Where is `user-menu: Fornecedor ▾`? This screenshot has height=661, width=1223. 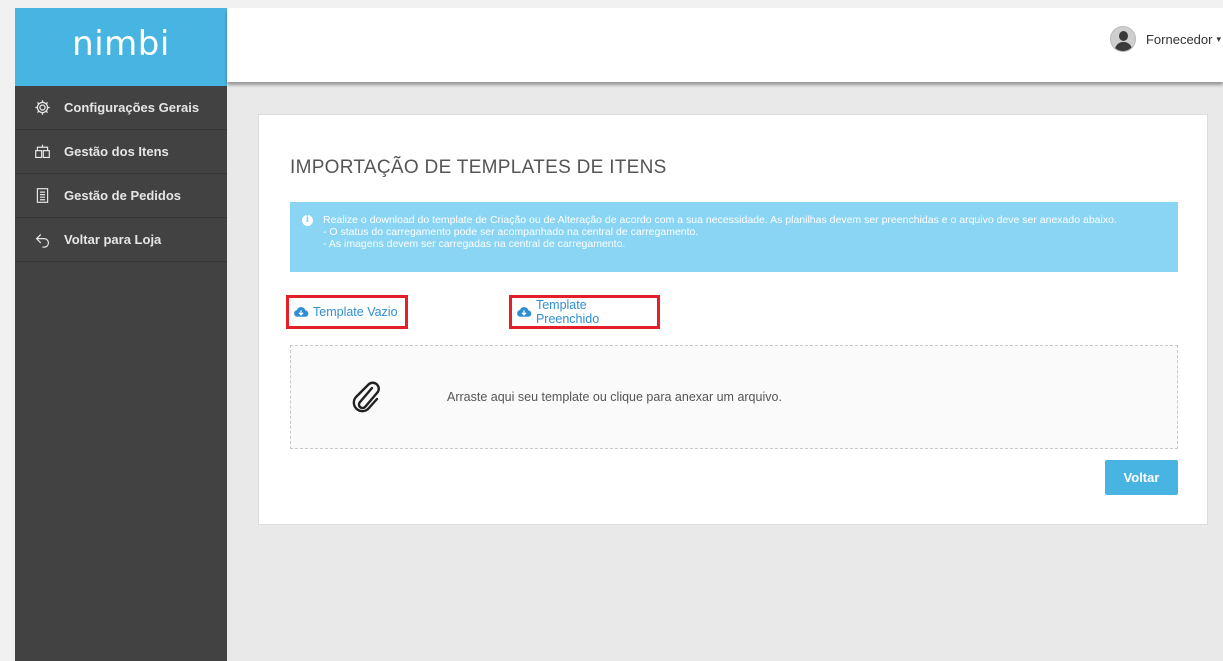
user-menu: Fornecedor ▾ is located at coordinates (1166, 39).